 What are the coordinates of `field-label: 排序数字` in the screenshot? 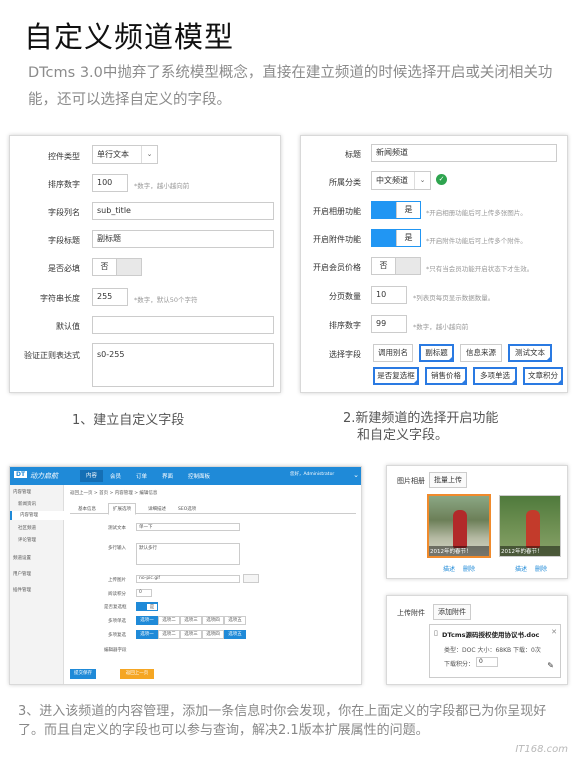 It's located at (64, 184).